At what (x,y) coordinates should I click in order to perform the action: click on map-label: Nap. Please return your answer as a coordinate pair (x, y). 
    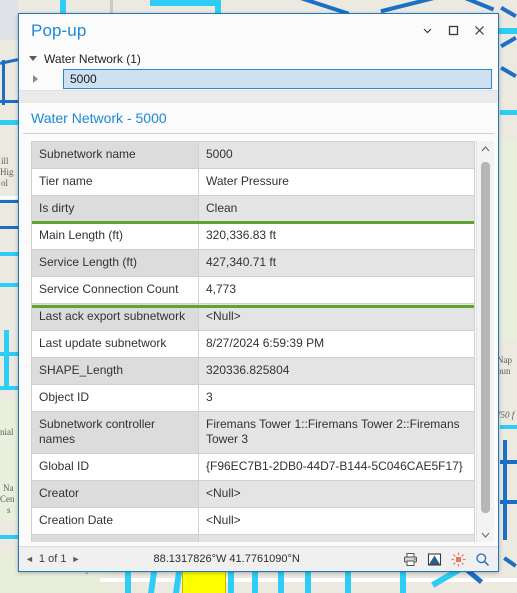
    Looking at the image, I should click on (504, 360).